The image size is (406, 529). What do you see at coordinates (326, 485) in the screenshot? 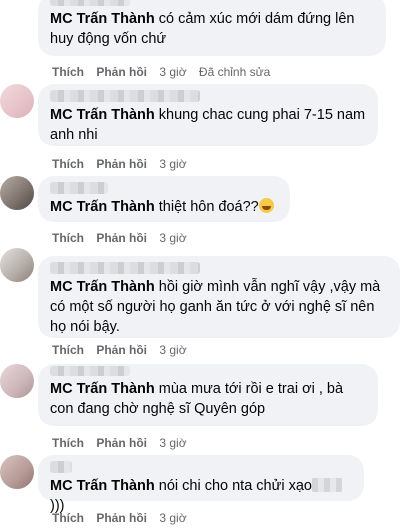
I see `censored-word` at bounding box center [326, 485].